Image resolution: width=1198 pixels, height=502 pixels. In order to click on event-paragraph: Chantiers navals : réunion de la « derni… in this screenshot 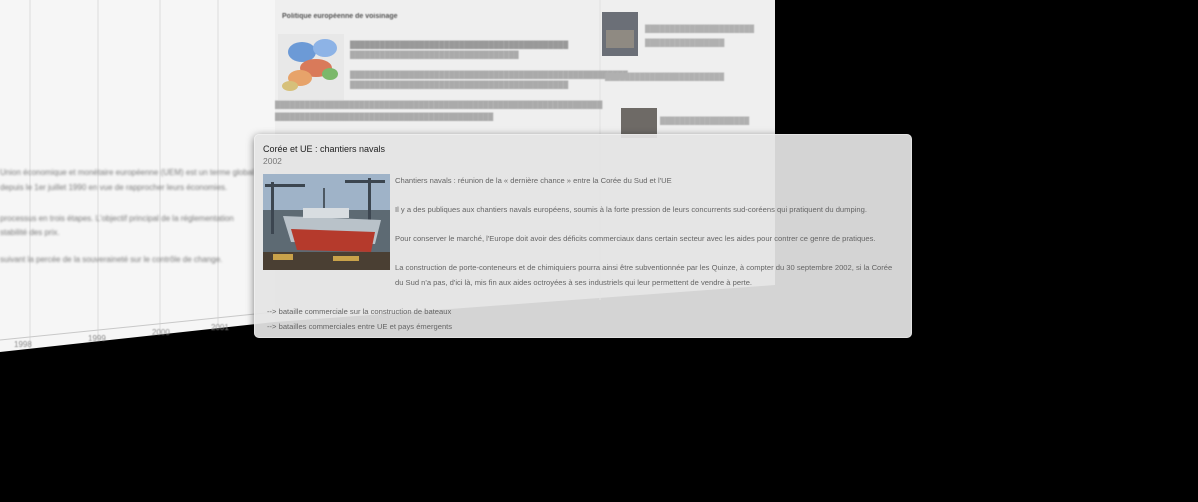, I will do `click(533, 180)`.